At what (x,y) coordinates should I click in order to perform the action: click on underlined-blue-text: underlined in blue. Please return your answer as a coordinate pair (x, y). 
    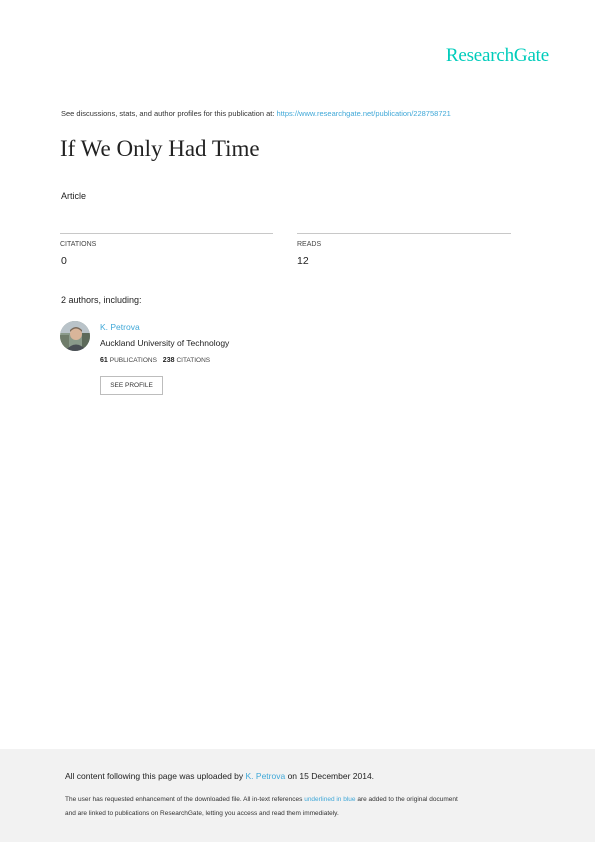
    Looking at the image, I should click on (330, 799).